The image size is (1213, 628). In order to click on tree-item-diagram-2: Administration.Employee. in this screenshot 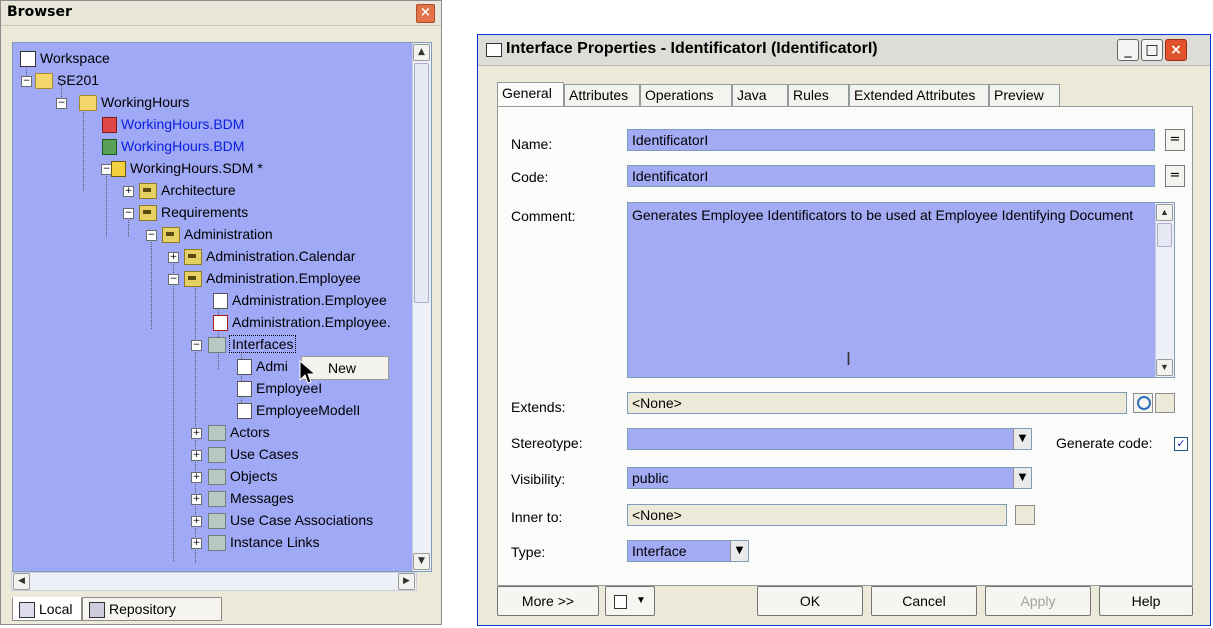, I will do `click(302, 322)`.